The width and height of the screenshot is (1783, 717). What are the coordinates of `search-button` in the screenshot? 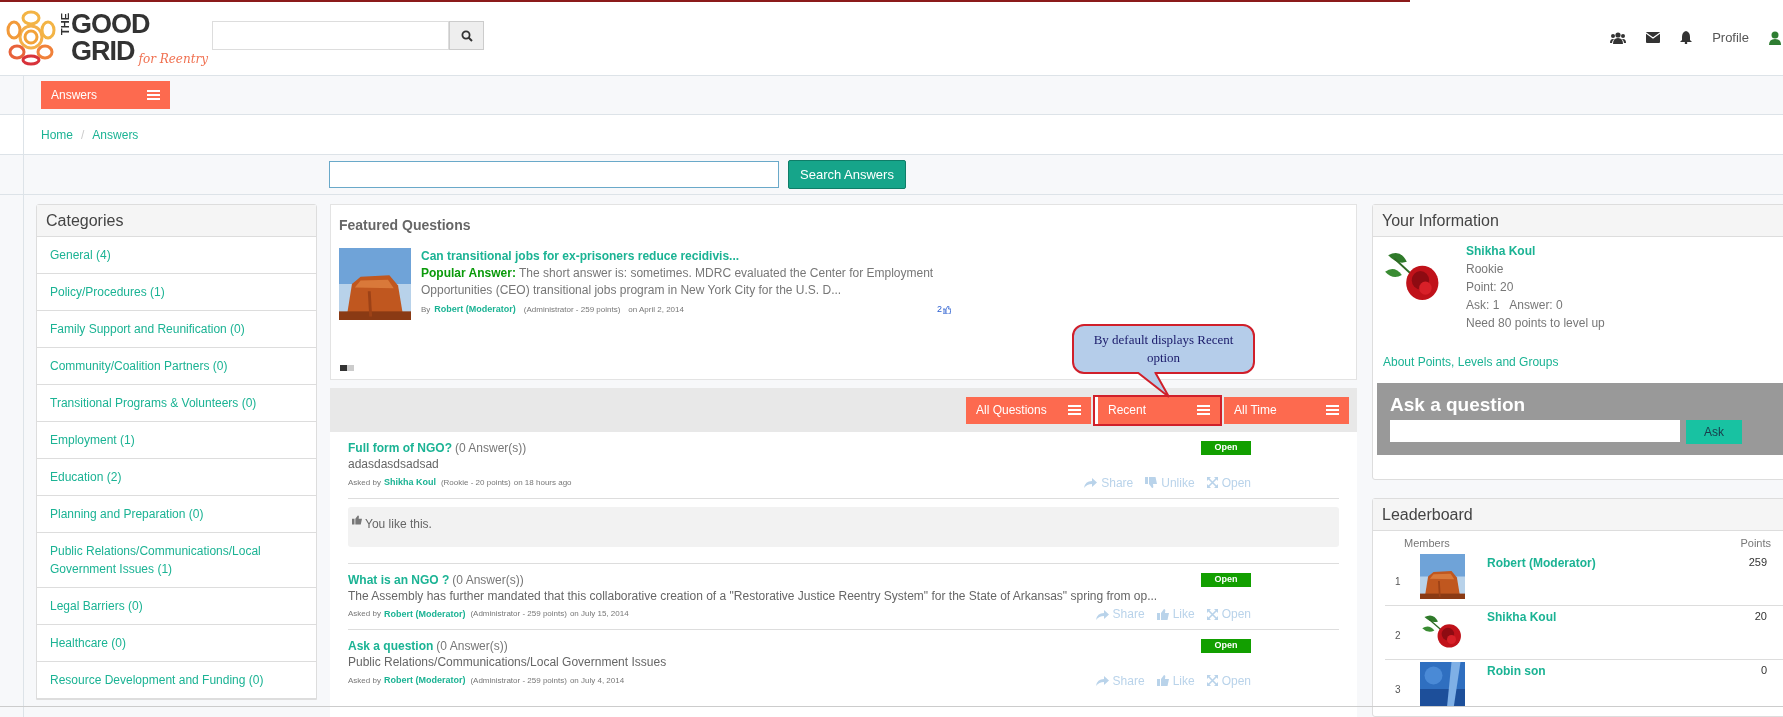 It's located at (466, 35).